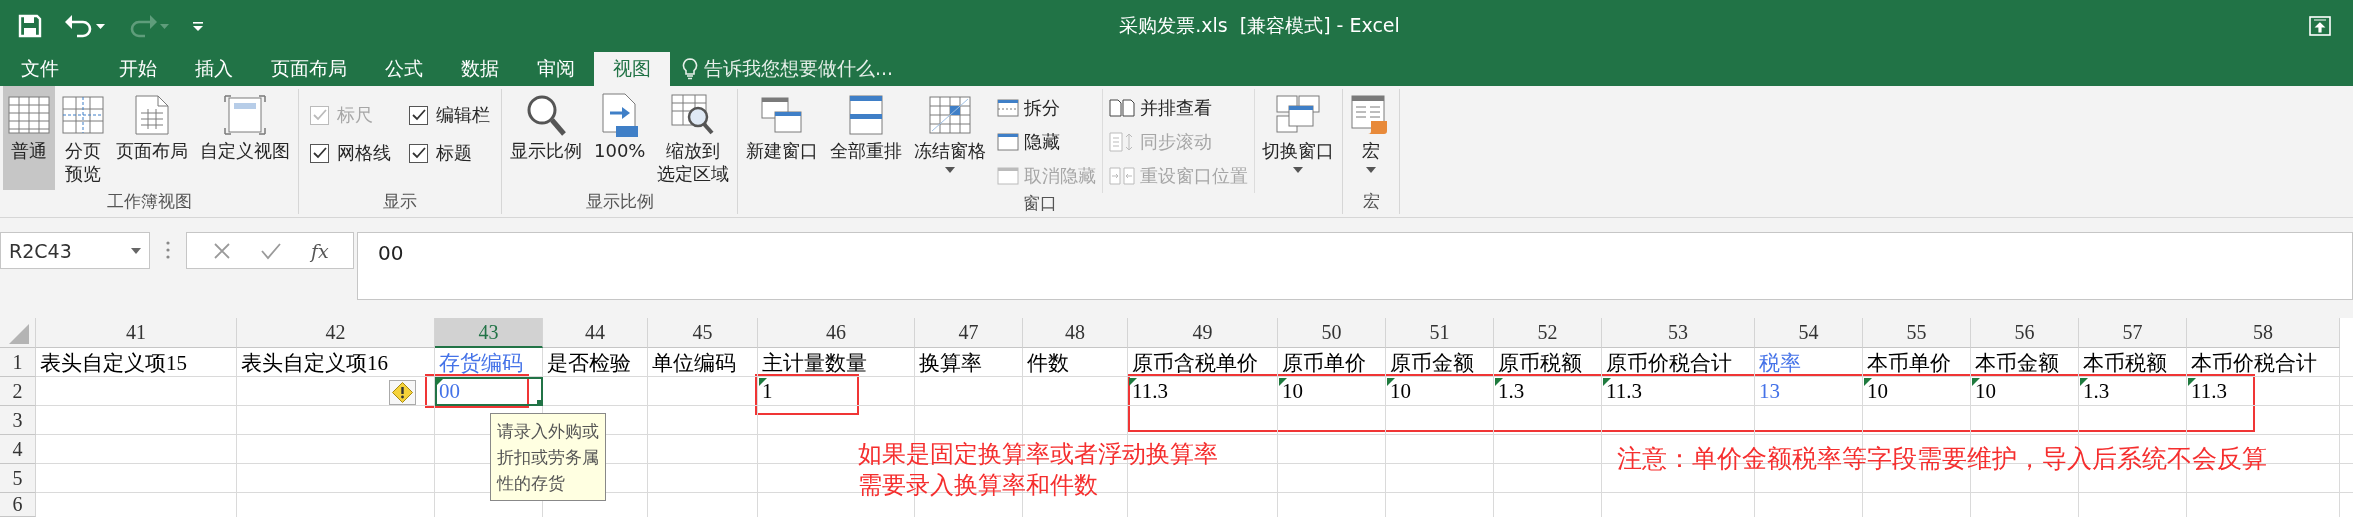 The image size is (2353, 517). I want to click on ribbon-tab: 页面布局, so click(309, 69).